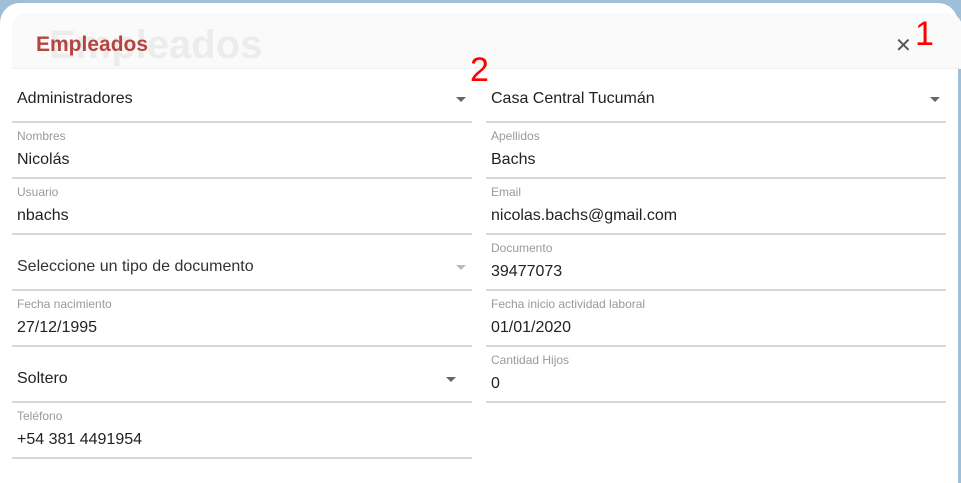  I want to click on fecha-nacimiento-value: 27/12/1995, so click(57, 327).